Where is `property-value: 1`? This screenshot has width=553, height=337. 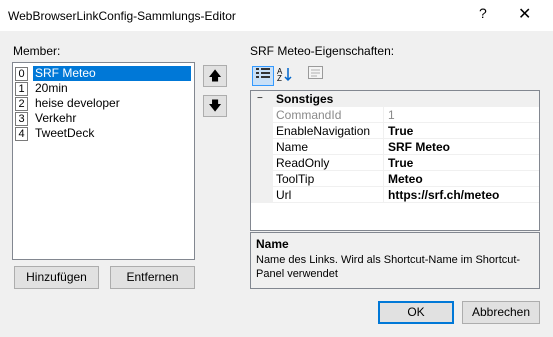
property-value: 1 is located at coordinates (391, 115).